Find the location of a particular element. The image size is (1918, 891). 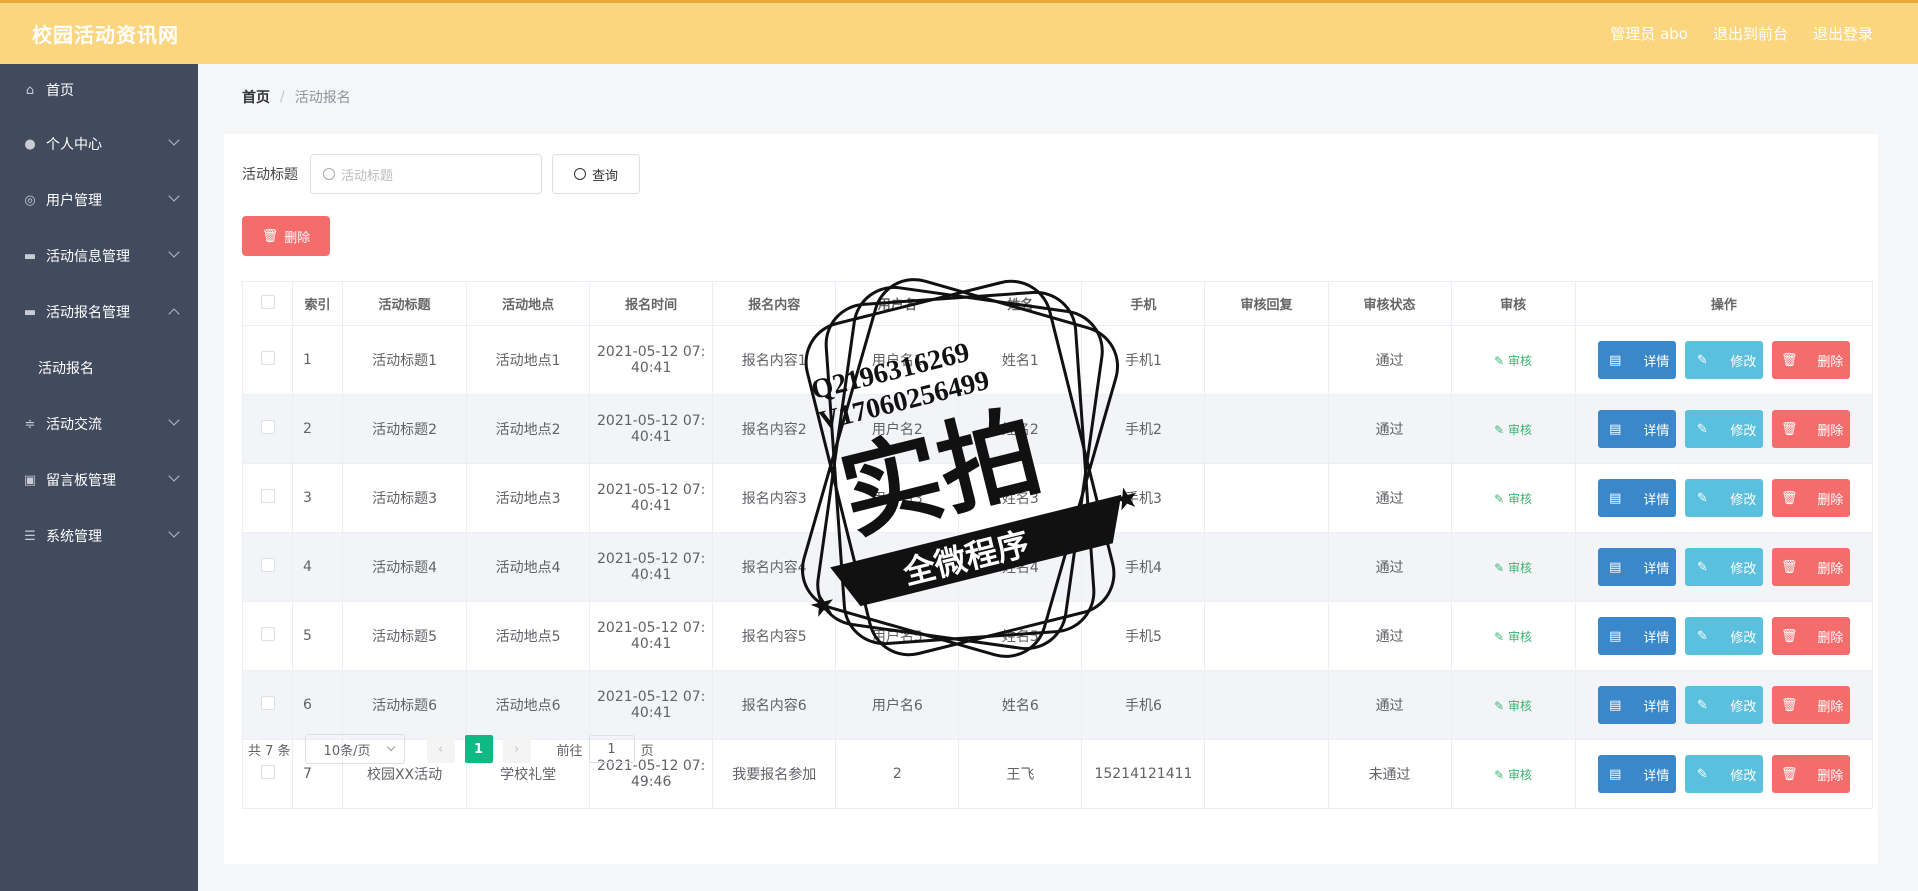

column-header: 审核回复 is located at coordinates (1266, 303).